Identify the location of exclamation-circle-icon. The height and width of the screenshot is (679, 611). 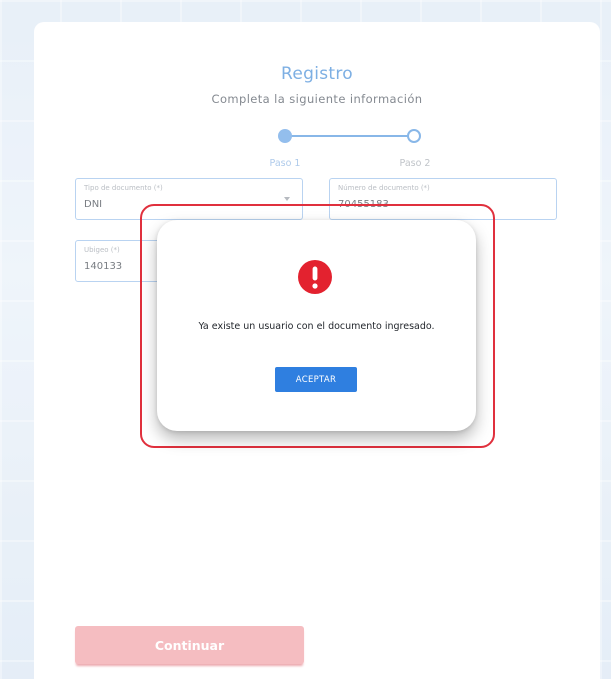
(315, 277).